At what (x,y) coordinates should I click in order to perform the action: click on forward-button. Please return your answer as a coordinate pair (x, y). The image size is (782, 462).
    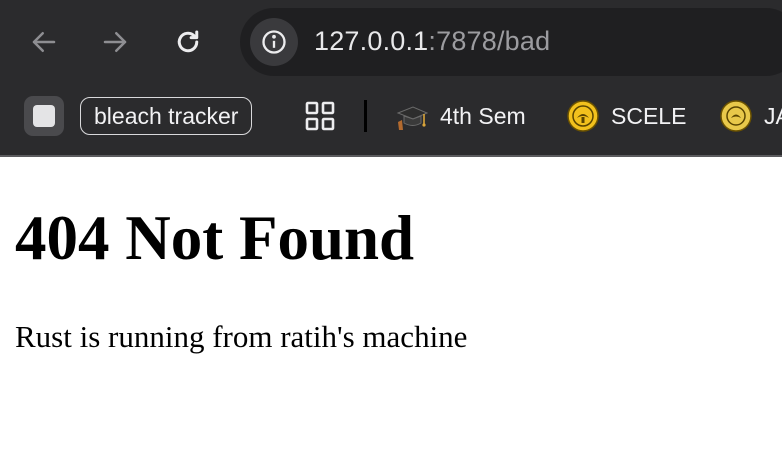
    Looking at the image, I should click on (115, 42).